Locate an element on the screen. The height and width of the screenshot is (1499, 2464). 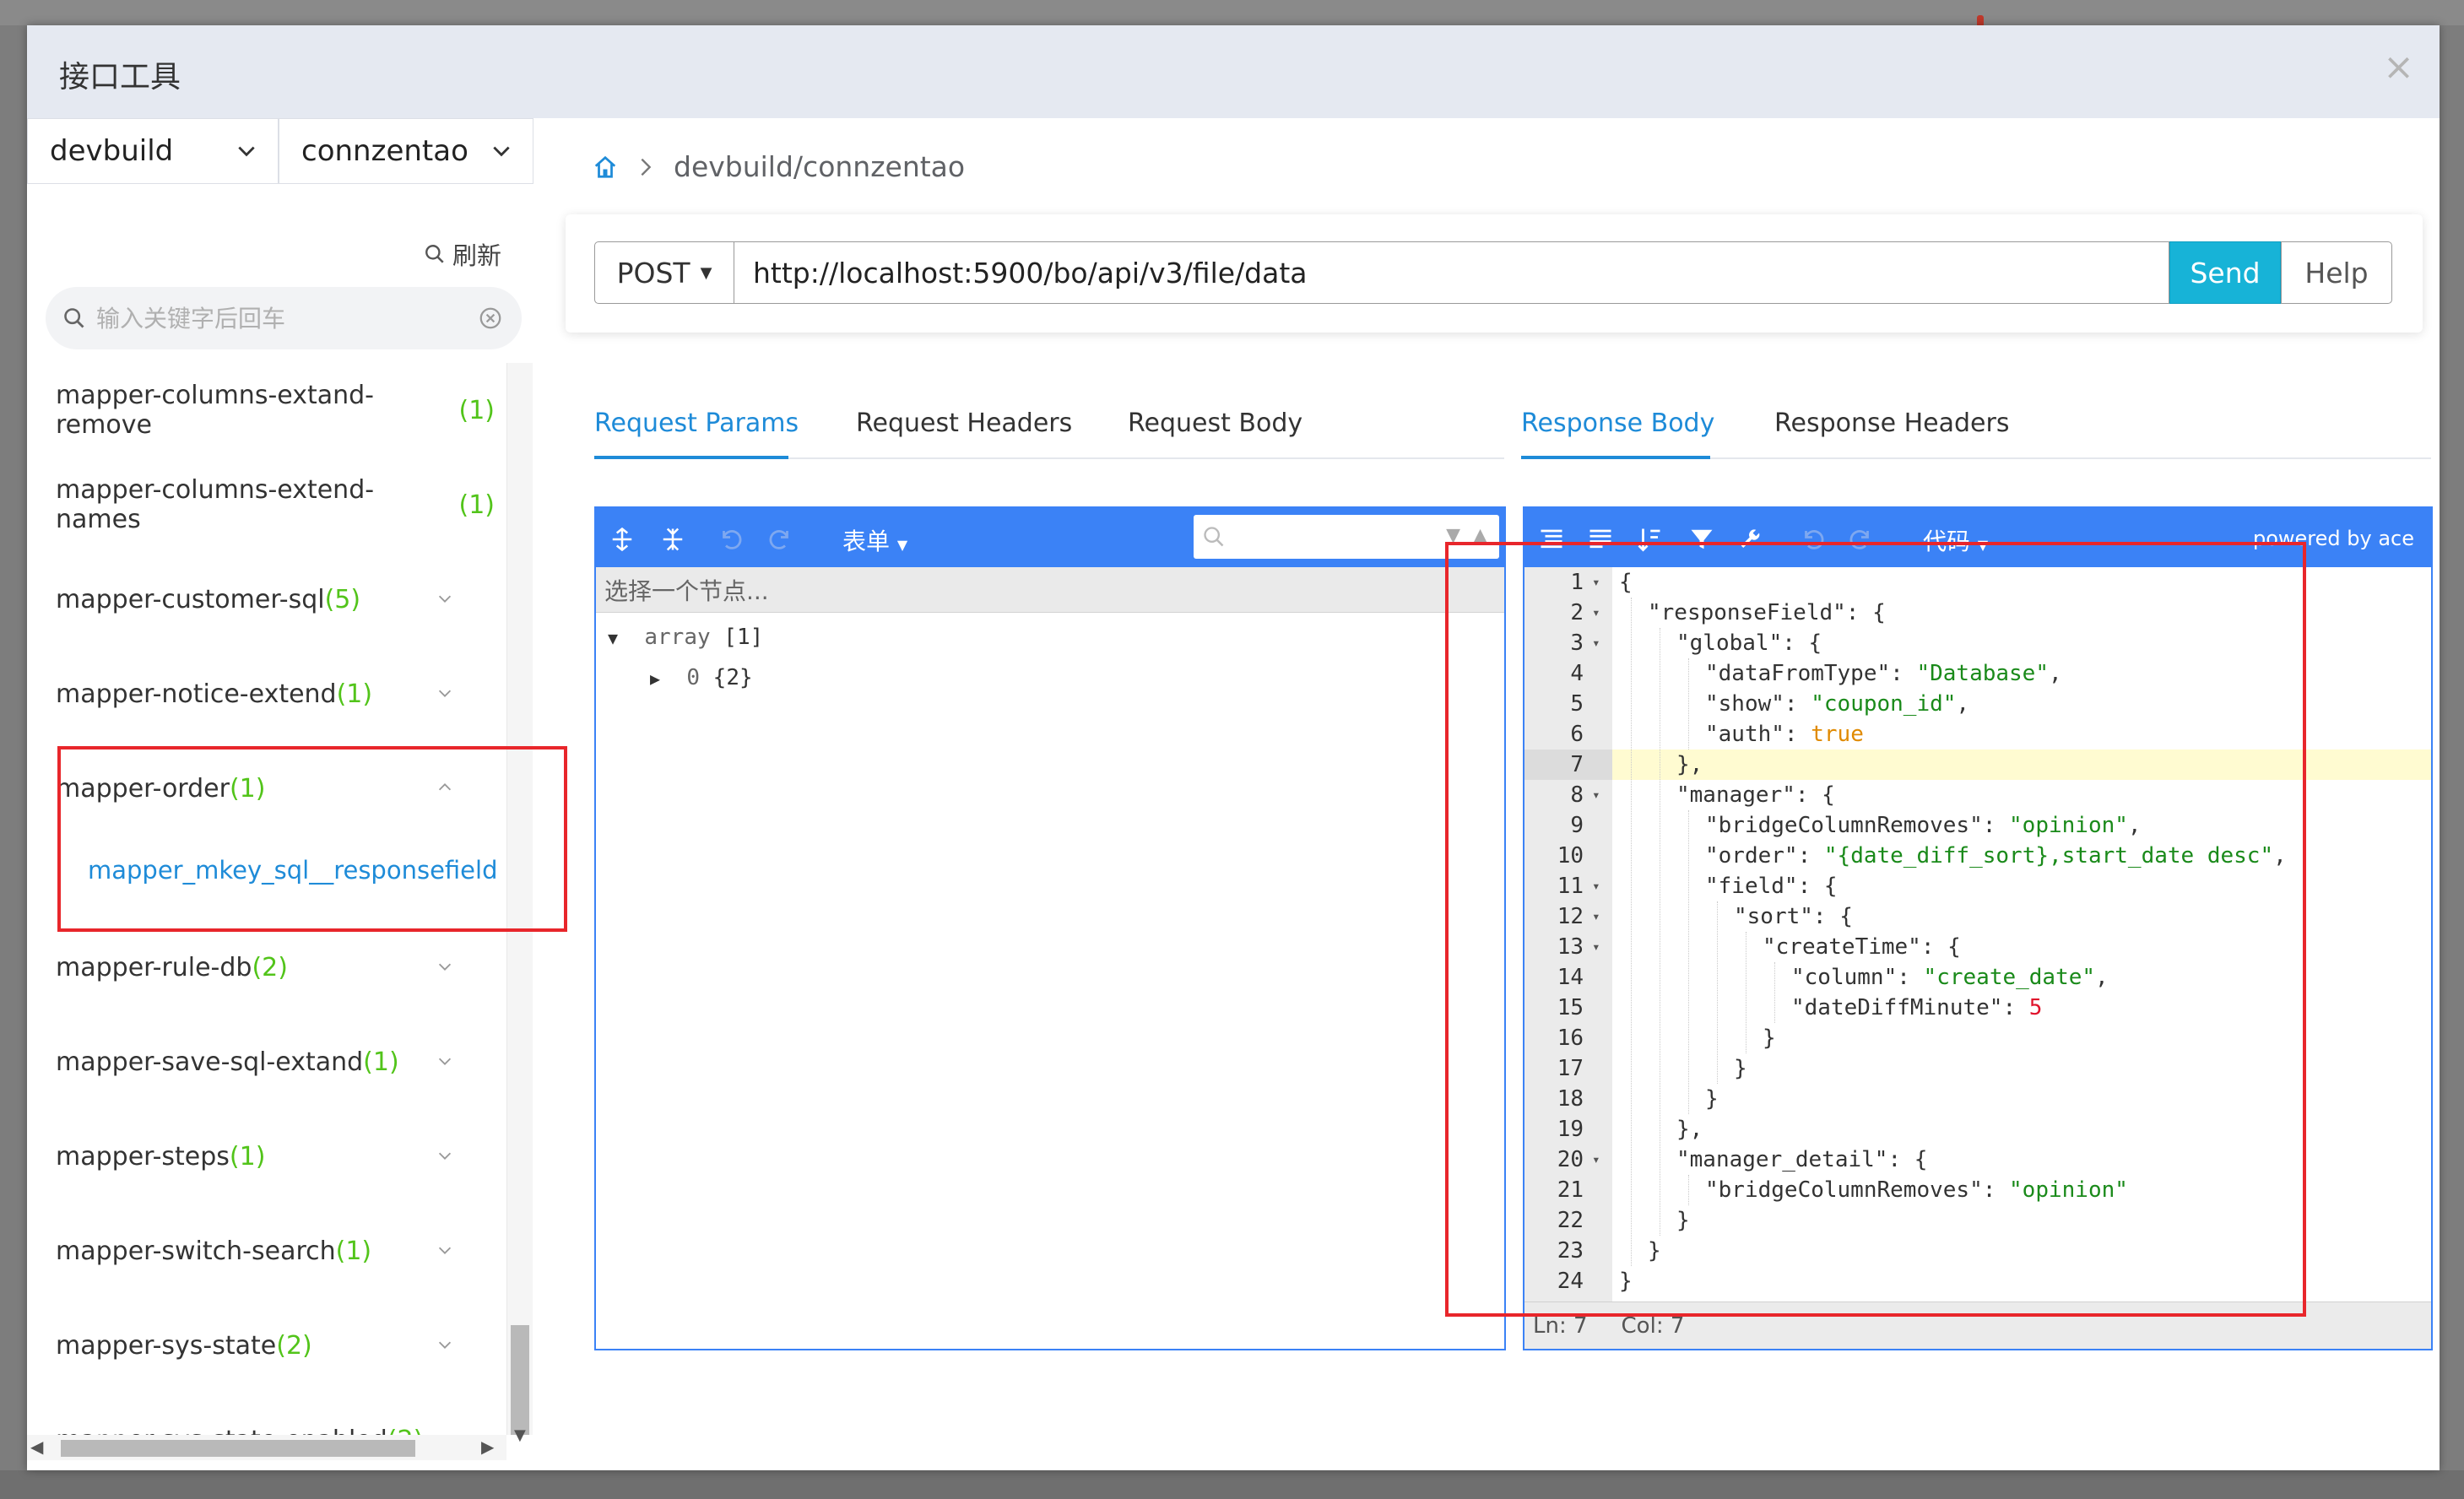
scroll-down-arrow-icon: ▼ is located at coordinates (520, 1435).